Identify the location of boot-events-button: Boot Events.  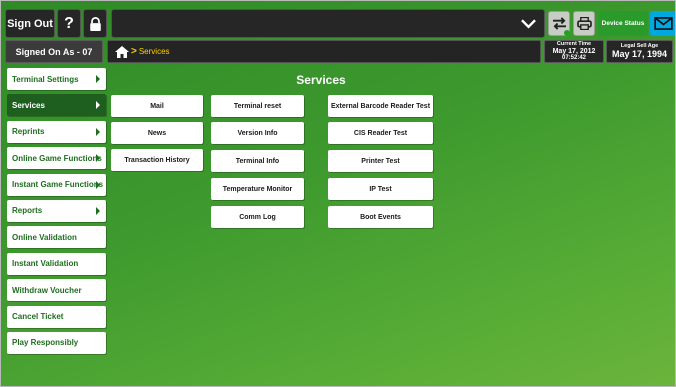
(380, 217).